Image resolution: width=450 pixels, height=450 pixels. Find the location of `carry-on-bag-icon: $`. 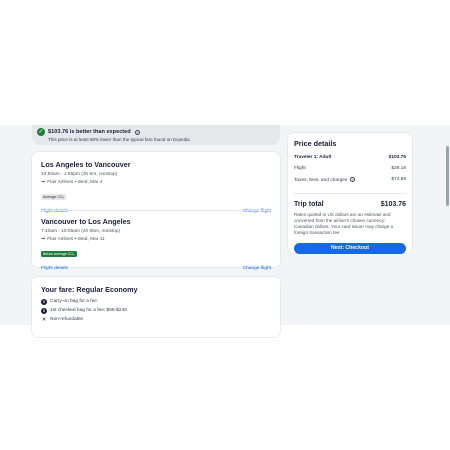

carry-on-bag-icon: $ is located at coordinates (44, 301).